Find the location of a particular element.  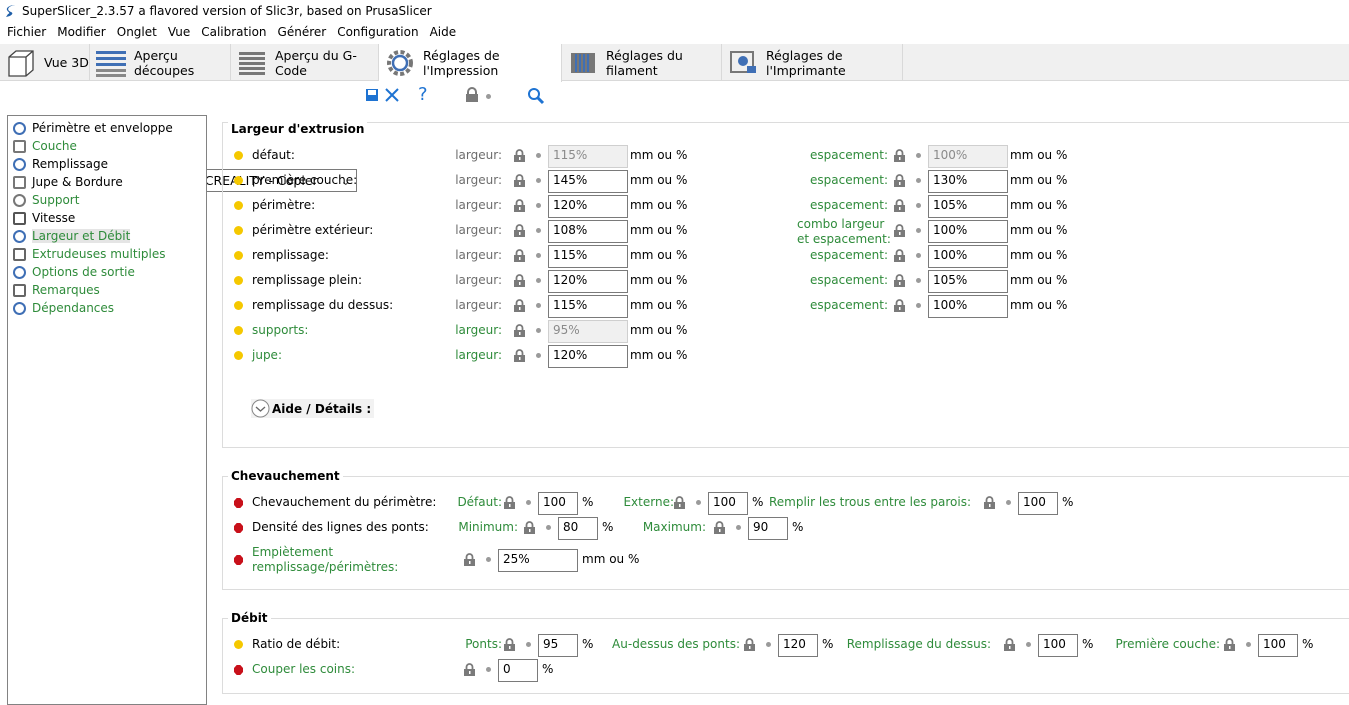

value-input: 80 is located at coordinates (578, 528).